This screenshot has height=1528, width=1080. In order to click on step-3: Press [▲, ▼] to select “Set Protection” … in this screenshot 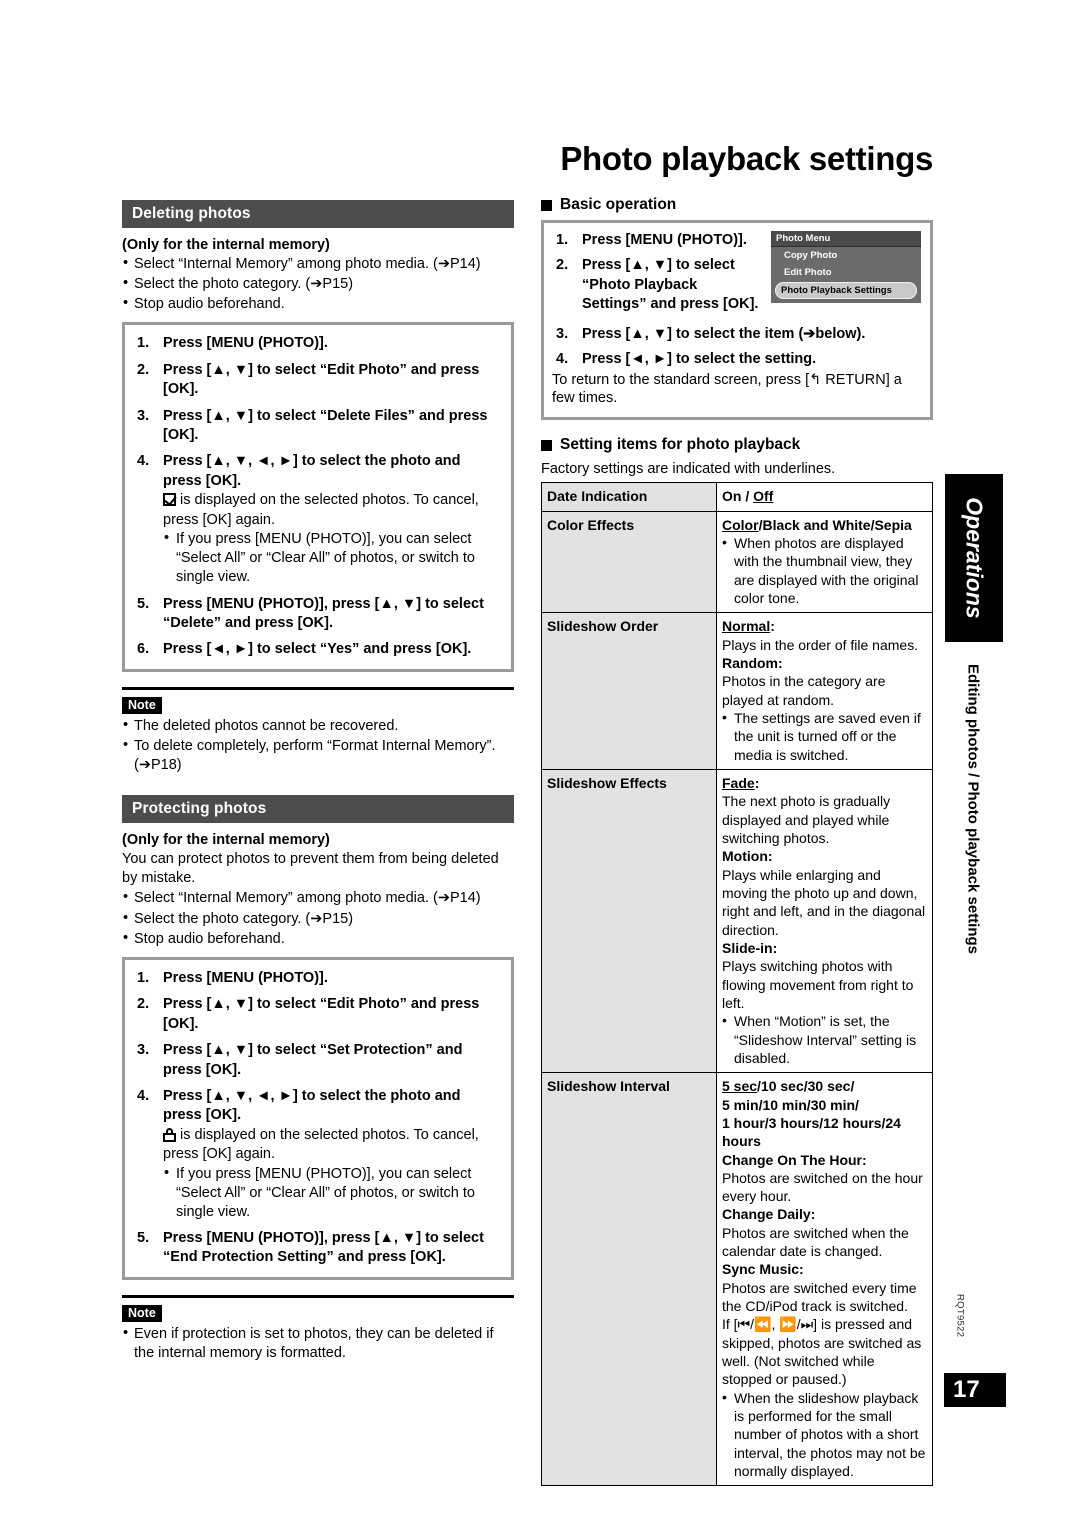, I will do `click(317, 1060)`.